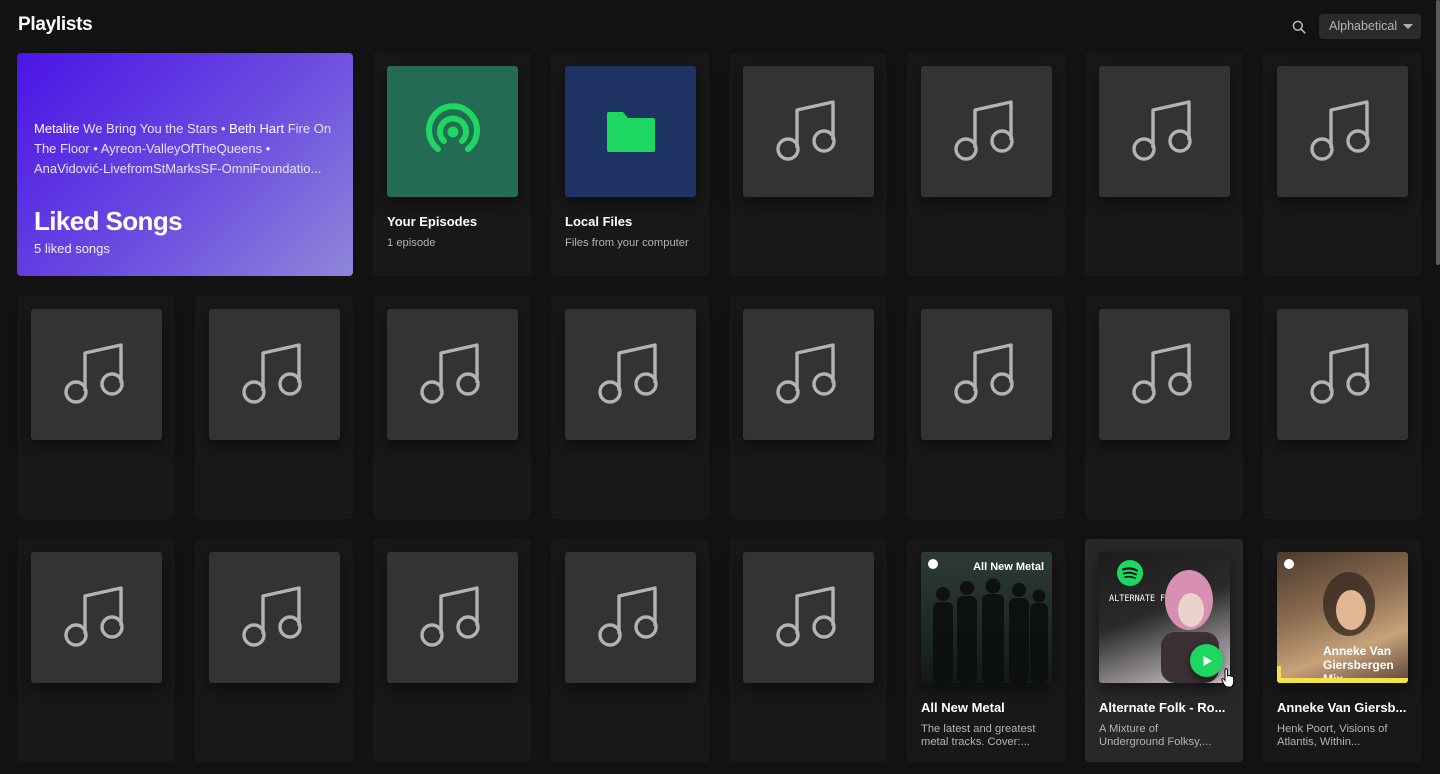  What do you see at coordinates (108, 221) in the screenshot?
I see `liked-songs-title: Liked Songs` at bounding box center [108, 221].